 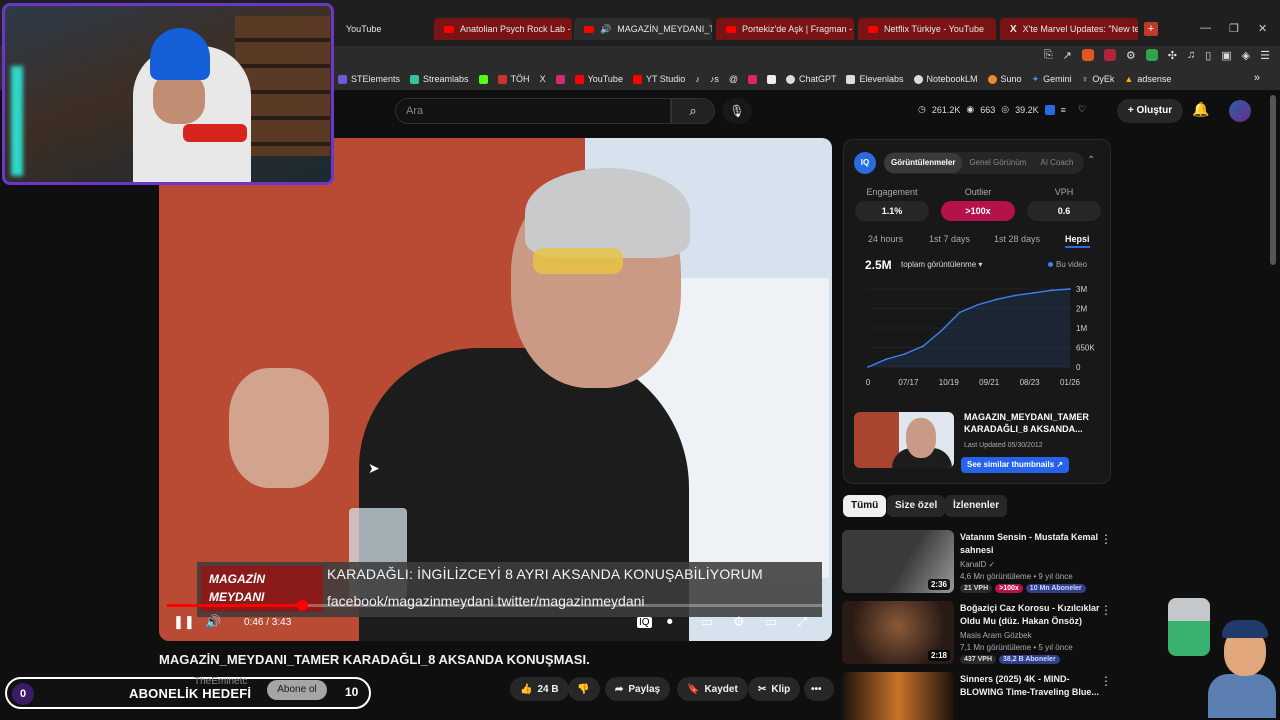 What do you see at coordinates (1200, 109) in the screenshot?
I see `notifications-bell-icon: 🔔` at bounding box center [1200, 109].